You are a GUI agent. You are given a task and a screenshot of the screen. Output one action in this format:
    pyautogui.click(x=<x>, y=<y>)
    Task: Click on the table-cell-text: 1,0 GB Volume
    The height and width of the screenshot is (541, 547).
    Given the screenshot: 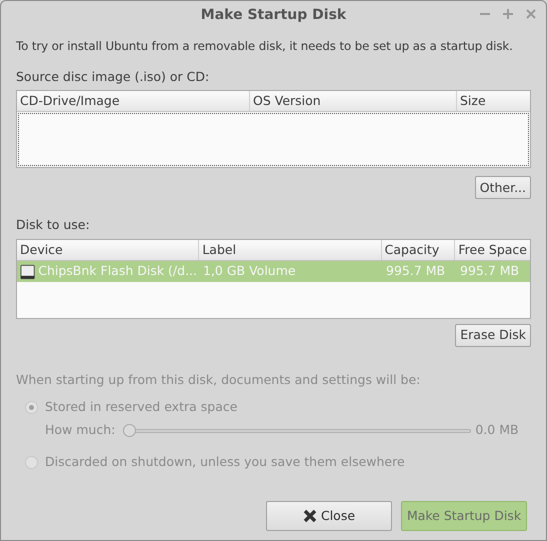 What is the action you would take?
    pyautogui.click(x=249, y=271)
    